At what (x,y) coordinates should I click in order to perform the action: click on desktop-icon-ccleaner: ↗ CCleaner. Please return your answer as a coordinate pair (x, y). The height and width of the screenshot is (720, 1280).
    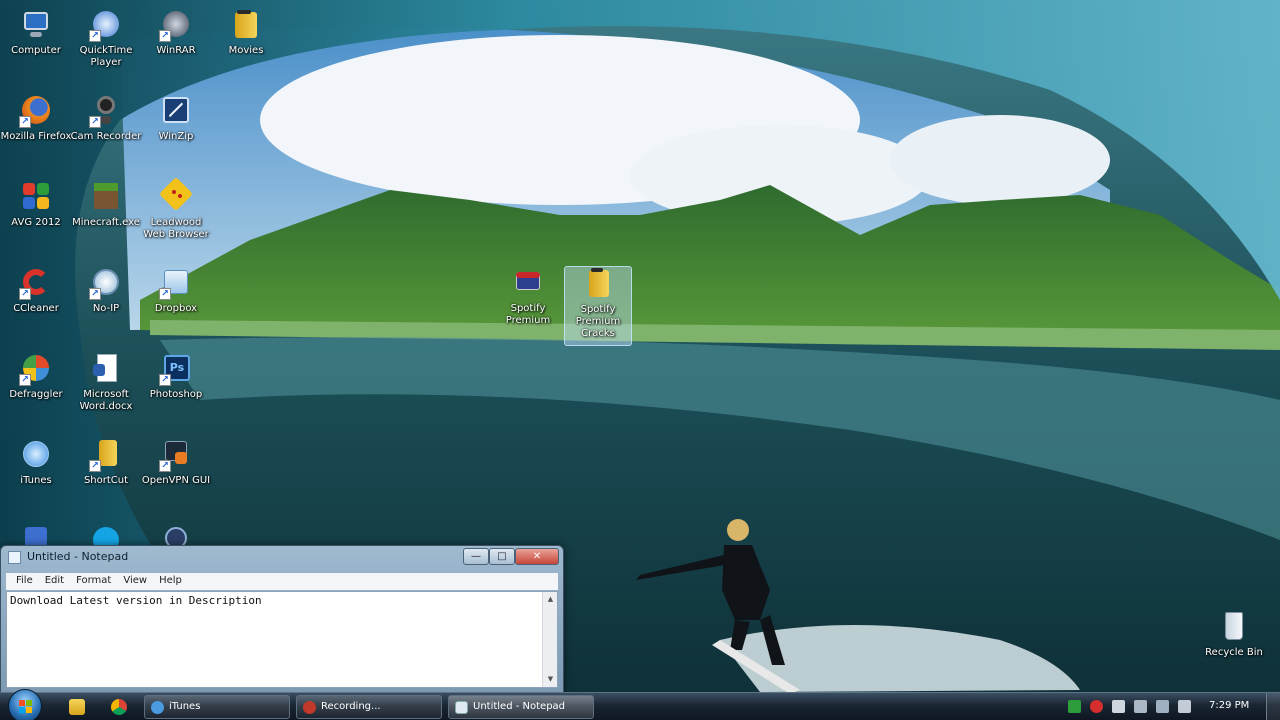
    Looking at the image, I should click on (36, 290).